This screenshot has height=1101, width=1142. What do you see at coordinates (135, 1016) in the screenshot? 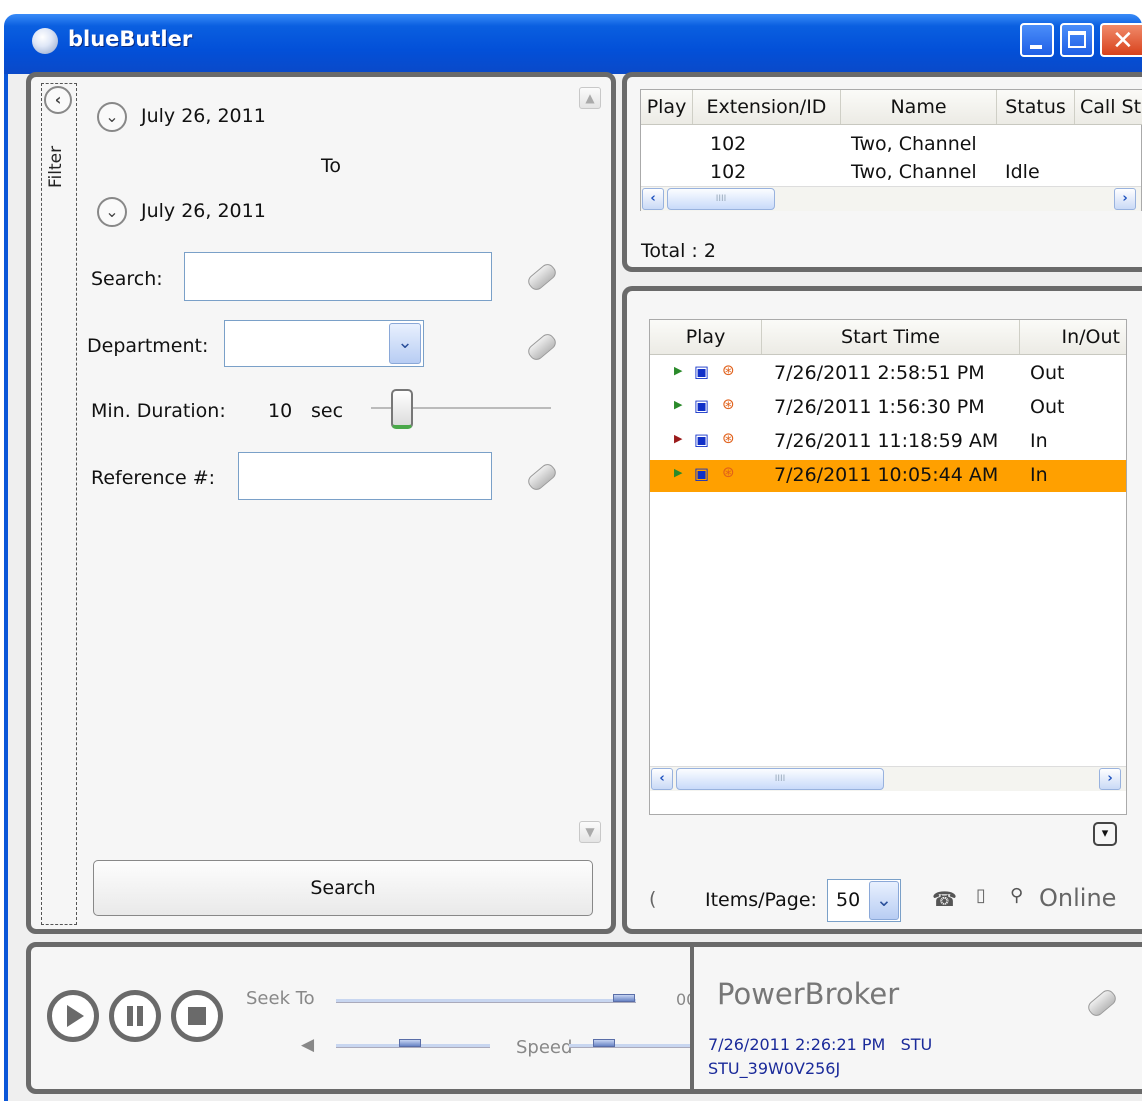
I see `pause-button` at bounding box center [135, 1016].